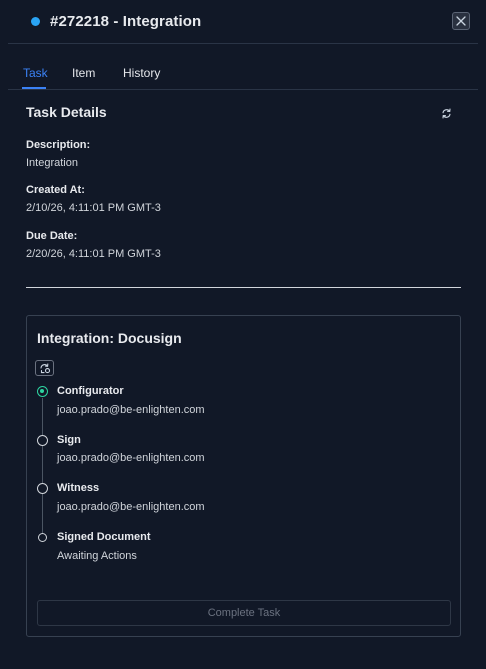 The height and width of the screenshot is (669, 486). I want to click on close-icon, so click(461, 21).